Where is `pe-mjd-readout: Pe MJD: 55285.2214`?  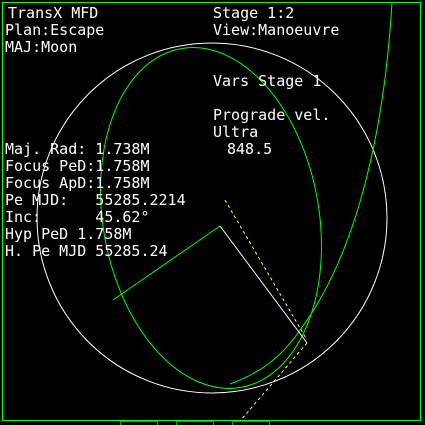 pe-mjd-readout: Pe MJD: 55285.2214 is located at coordinates (95, 200).